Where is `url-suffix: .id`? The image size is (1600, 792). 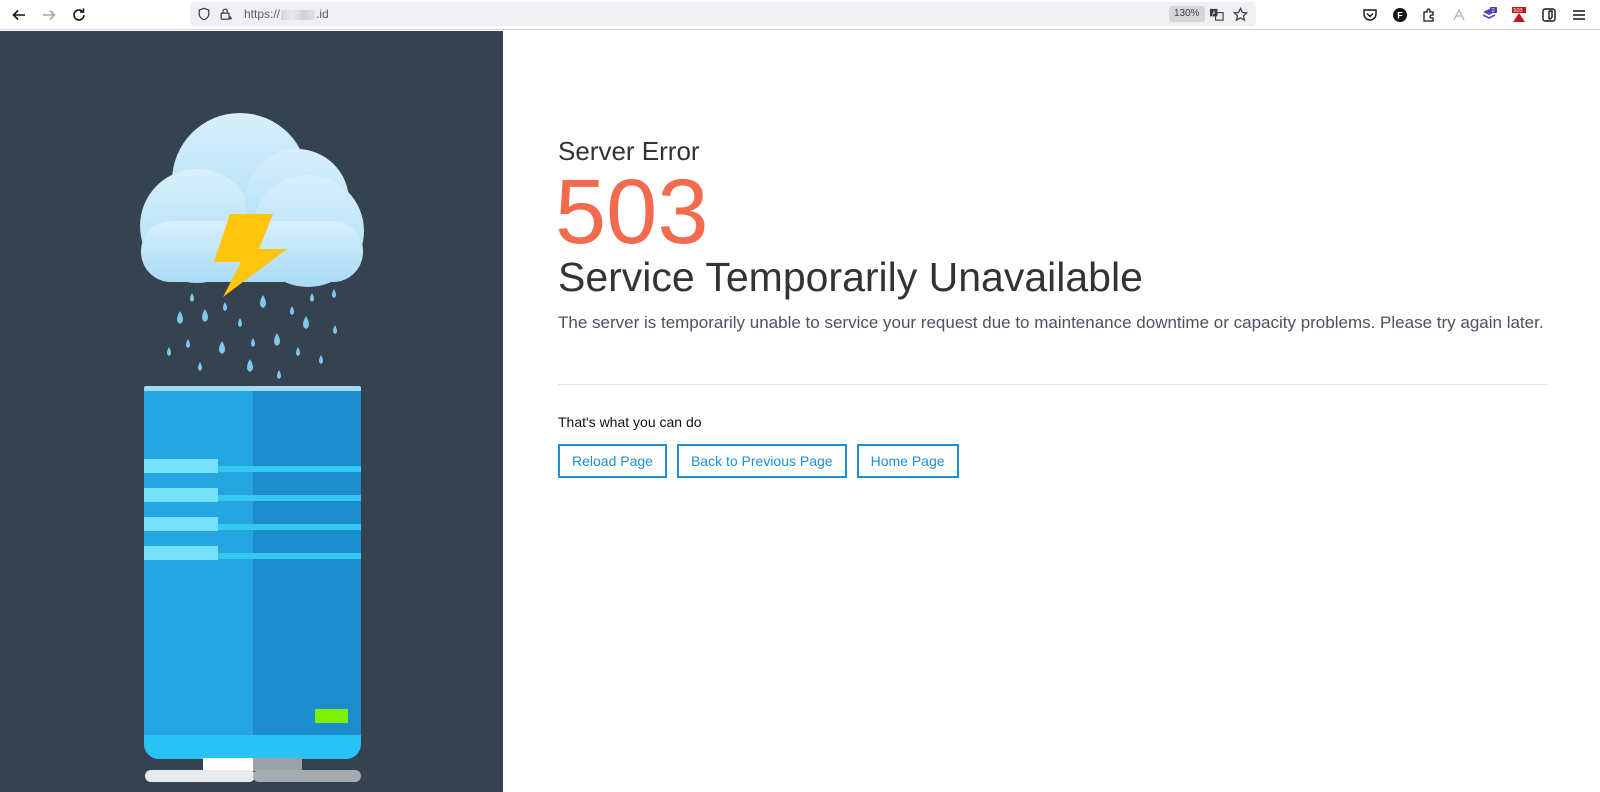
url-suffix: .id is located at coordinates (322, 14).